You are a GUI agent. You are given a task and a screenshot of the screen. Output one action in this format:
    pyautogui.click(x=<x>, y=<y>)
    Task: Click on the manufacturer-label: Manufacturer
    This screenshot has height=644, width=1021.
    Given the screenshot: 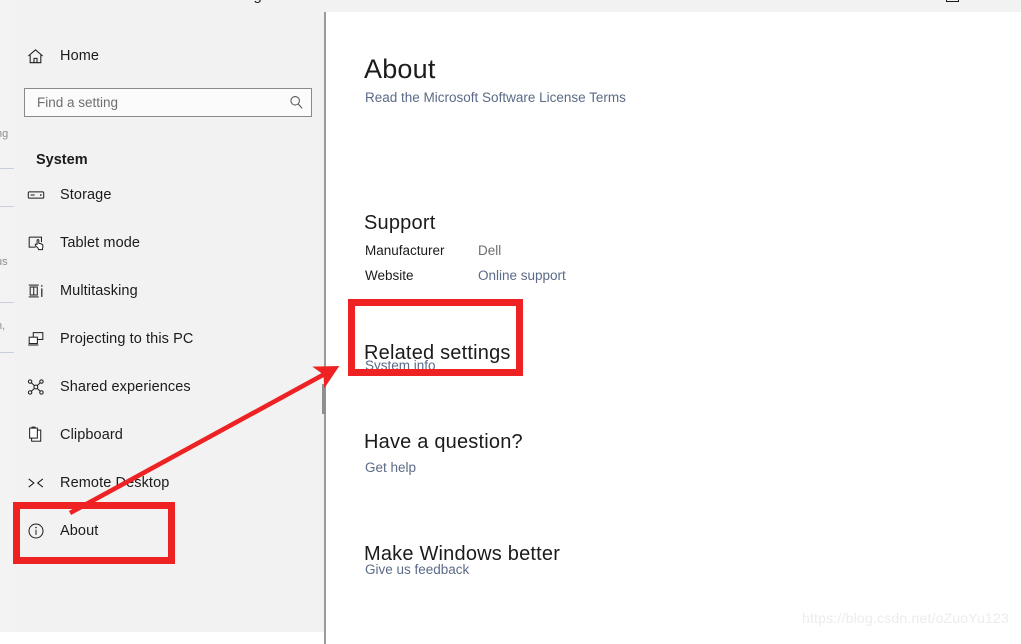 What is the action you would take?
    pyautogui.click(x=405, y=250)
    